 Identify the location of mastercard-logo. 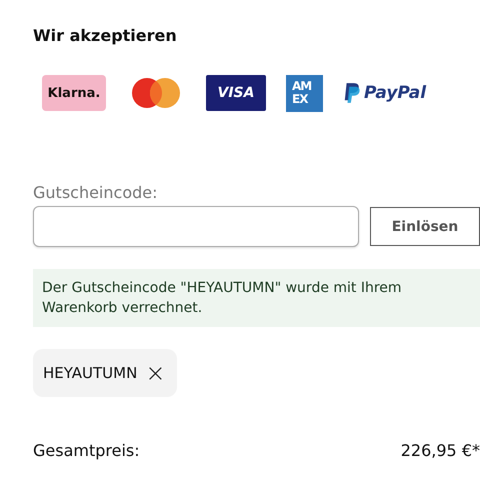
(156, 93).